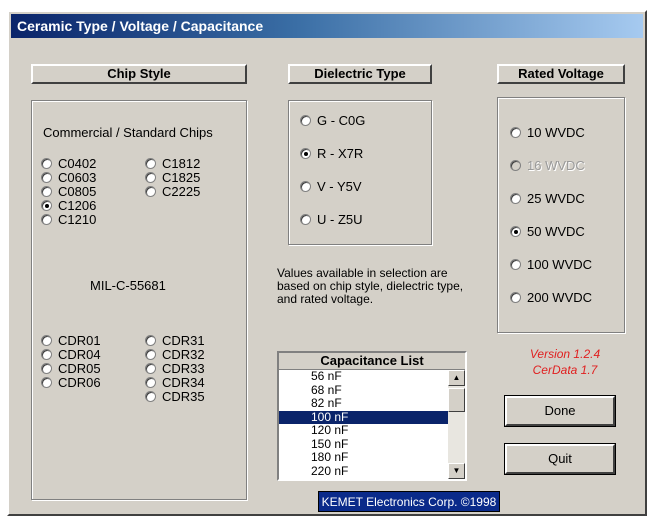 The image size is (662, 523). I want to click on chip-style-header: Chip Style, so click(139, 74).